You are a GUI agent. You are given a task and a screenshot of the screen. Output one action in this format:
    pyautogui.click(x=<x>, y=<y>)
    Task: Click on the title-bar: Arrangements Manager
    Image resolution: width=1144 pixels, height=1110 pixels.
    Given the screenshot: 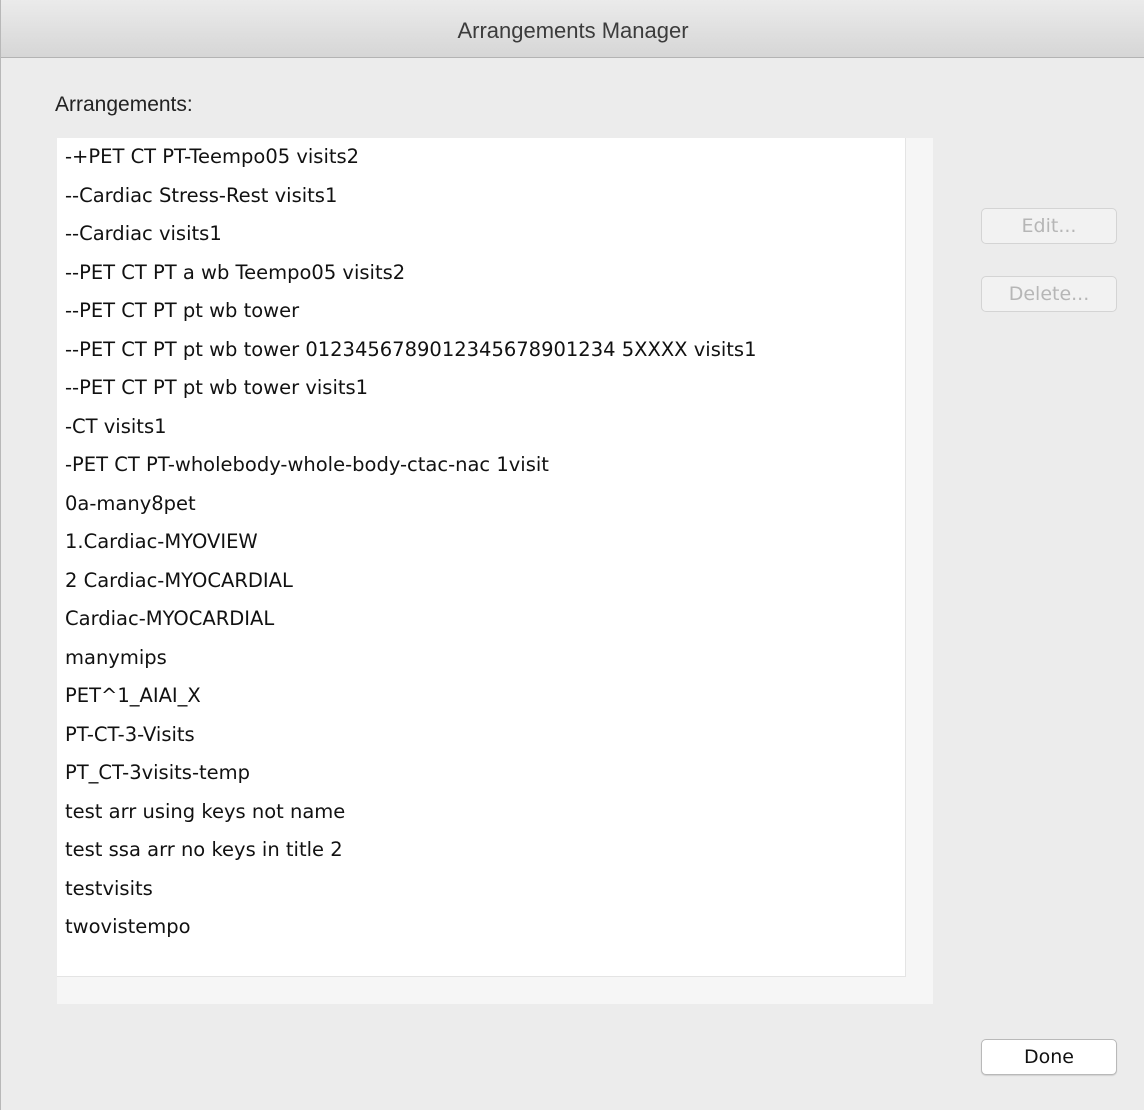 What is the action you would take?
    pyautogui.click(x=572, y=29)
    